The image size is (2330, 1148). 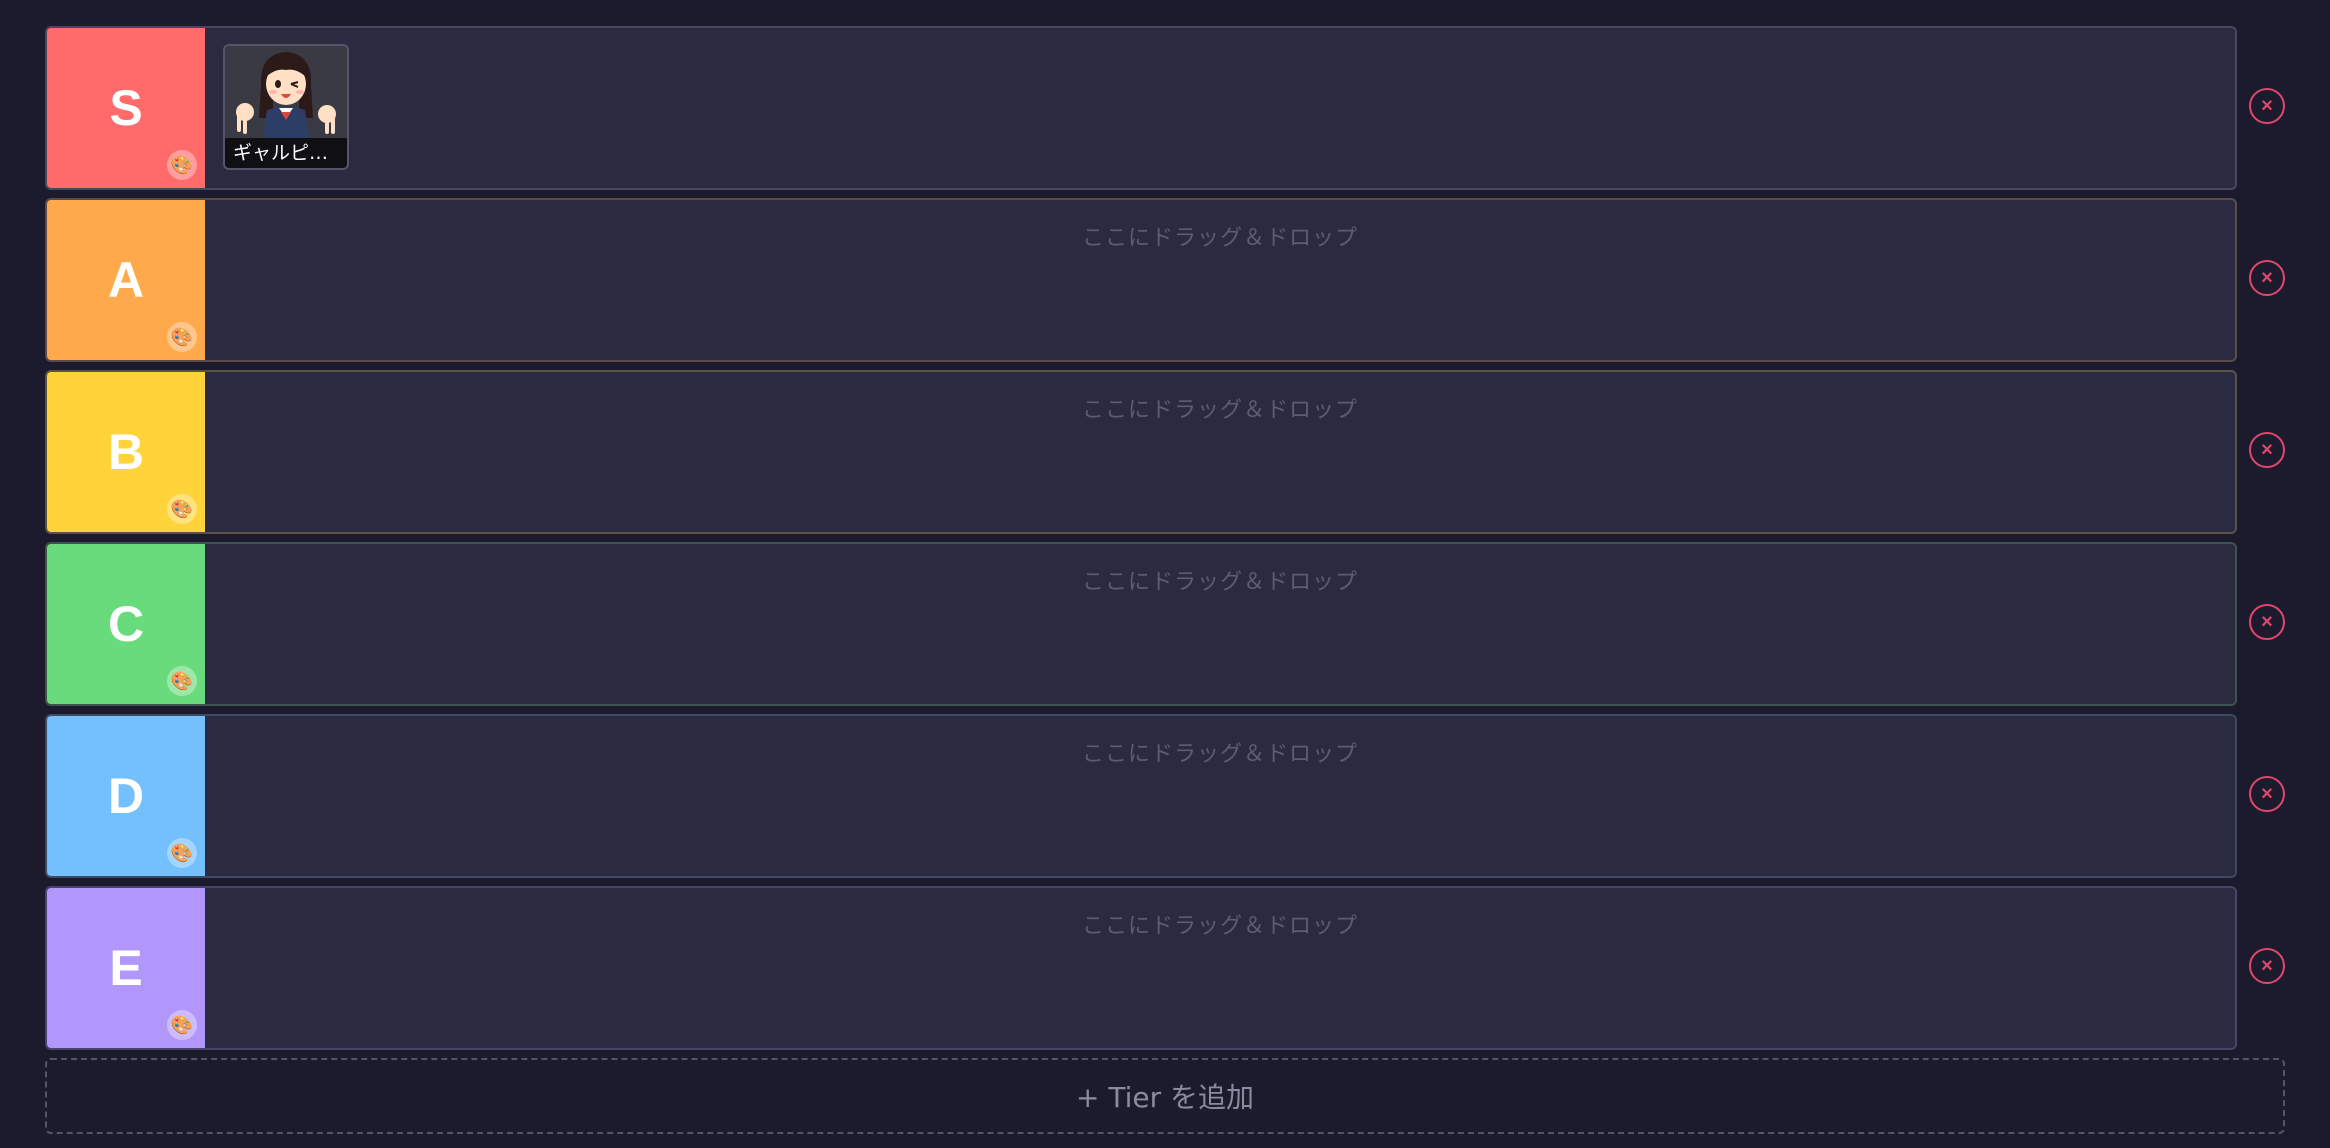 I want to click on tier-container-b: B 🎨 ここにドラッグ＆ドロップ, so click(x=1141, y=452).